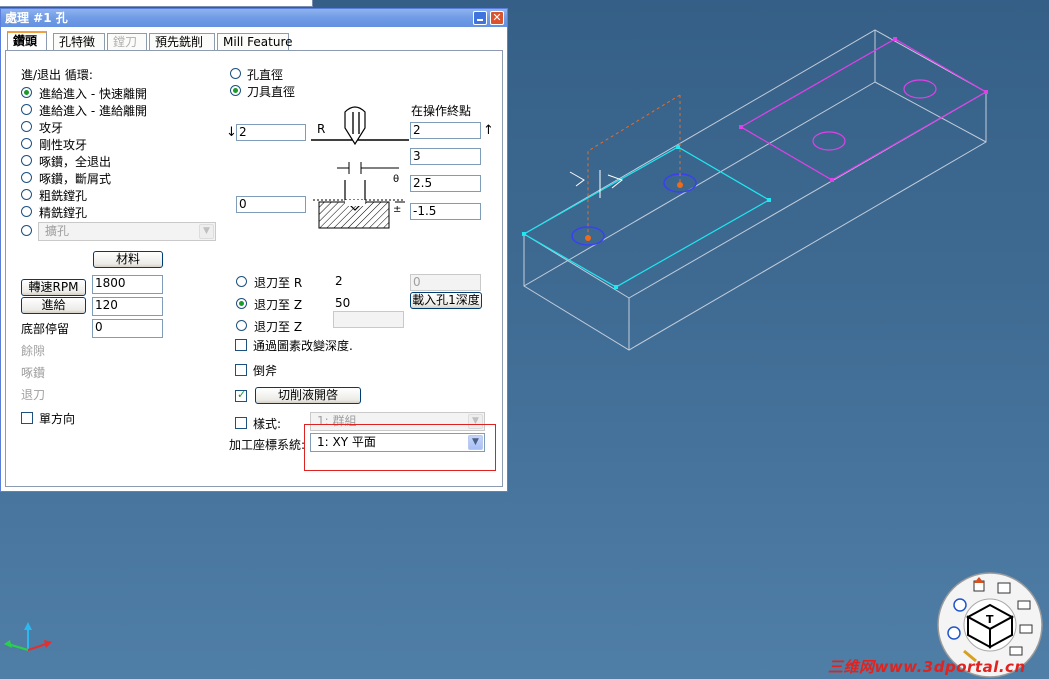 The width and height of the screenshot is (1049, 679). Describe the element at coordinates (265, 371) in the screenshot. I see `chamfer-label: 倒斧` at that location.